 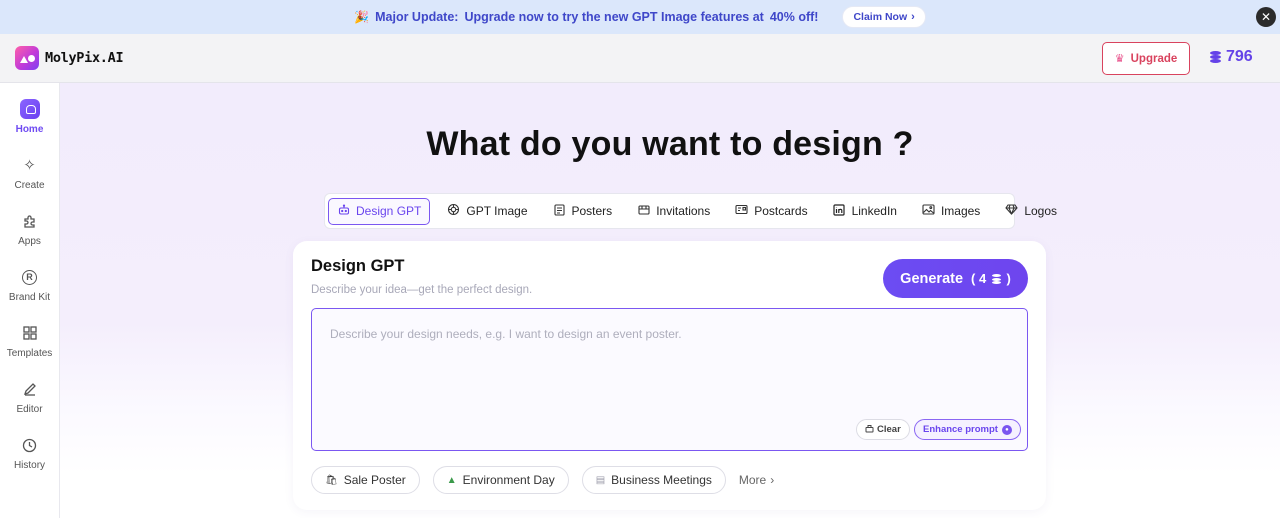 What do you see at coordinates (29, 165) in the screenshot?
I see `sparkle-icon: ✧` at bounding box center [29, 165].